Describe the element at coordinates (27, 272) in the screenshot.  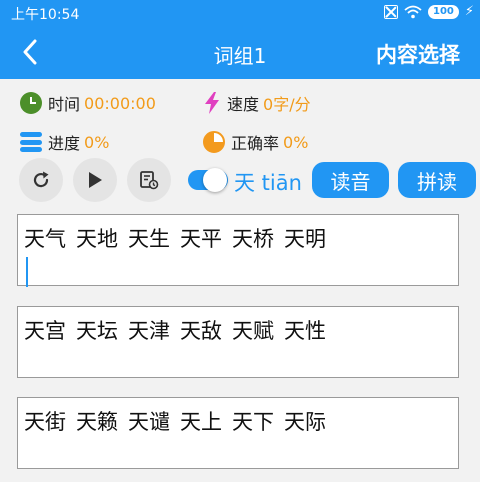
I see `text-cursor` at that location.